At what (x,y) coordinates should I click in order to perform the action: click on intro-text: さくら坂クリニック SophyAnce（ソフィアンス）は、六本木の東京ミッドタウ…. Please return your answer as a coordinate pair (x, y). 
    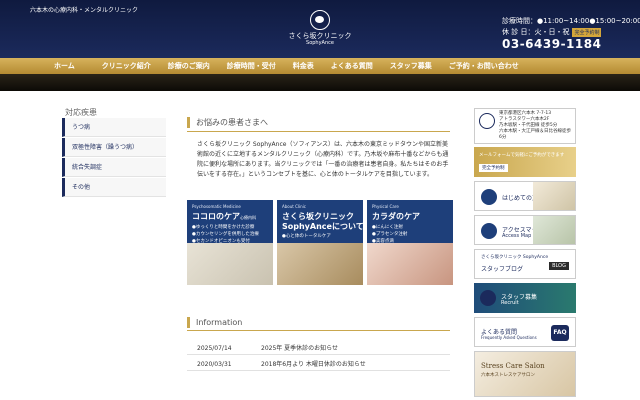
    Looking at the image, I should click on (323, 159).